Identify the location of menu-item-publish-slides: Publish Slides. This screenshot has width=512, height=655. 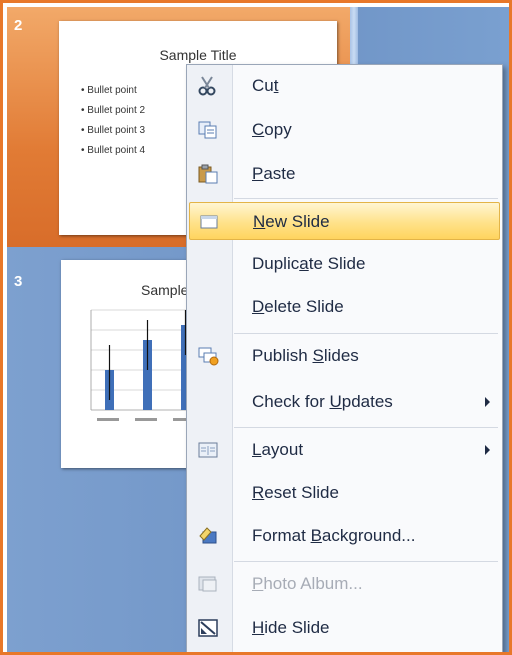
(344, 356).